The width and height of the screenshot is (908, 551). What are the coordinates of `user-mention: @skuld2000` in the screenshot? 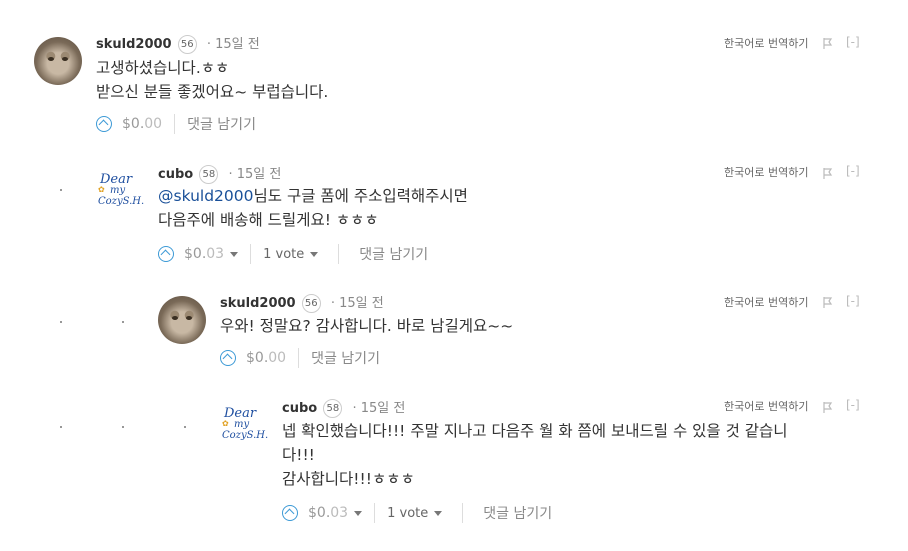 It's located at (206, 196).